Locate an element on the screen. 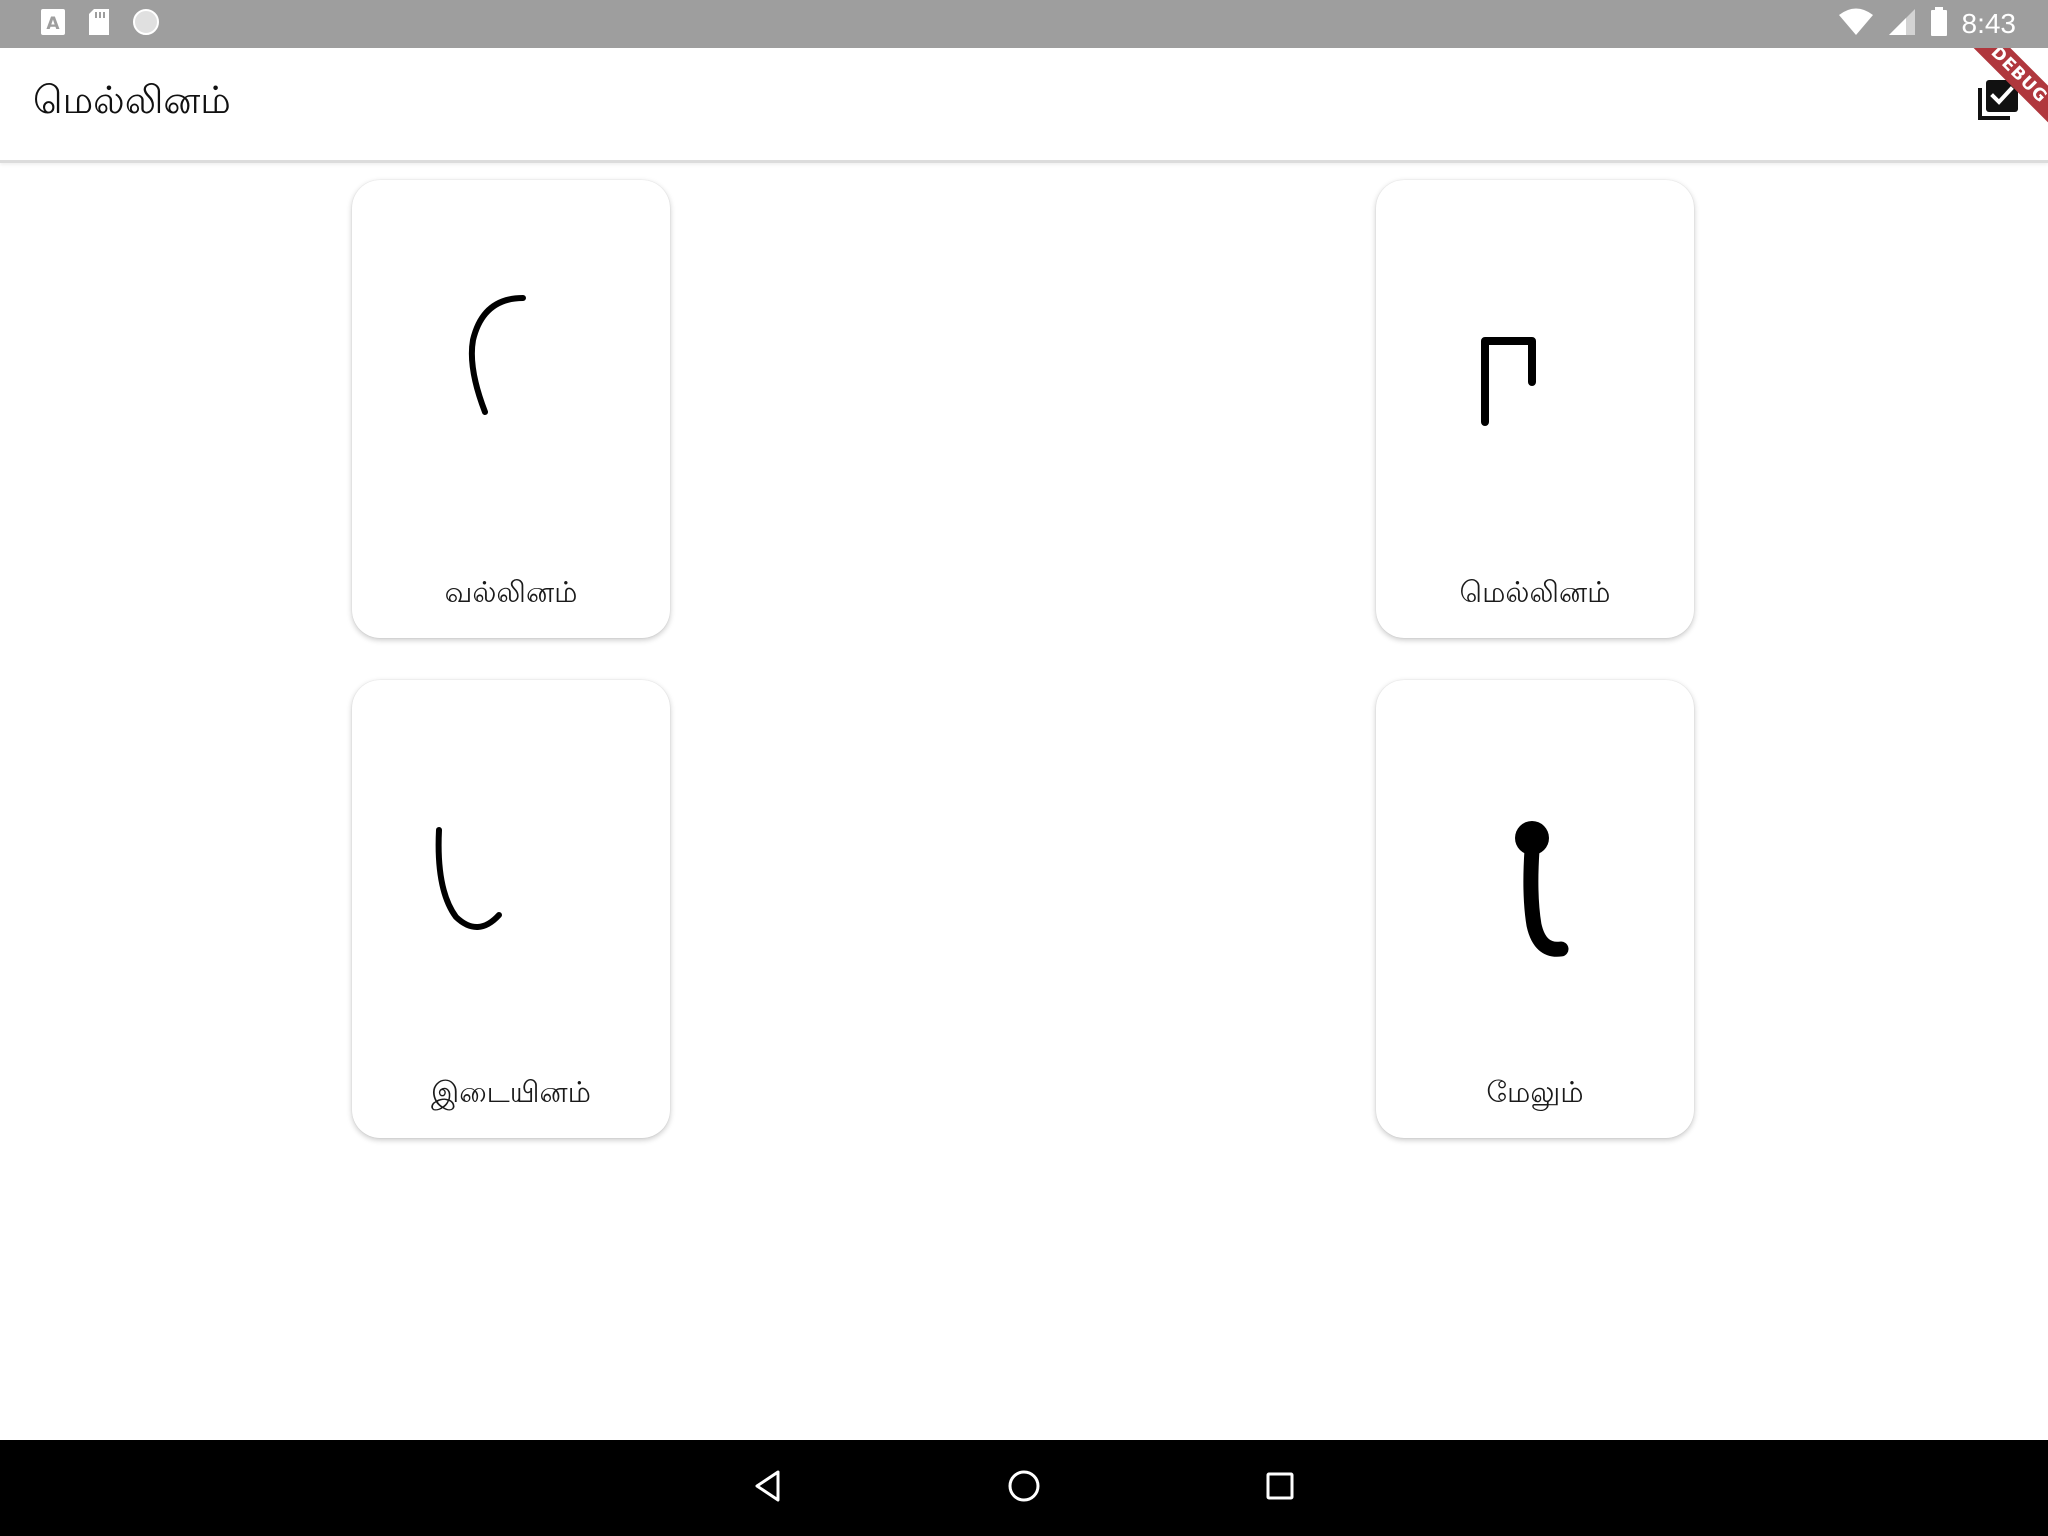 The height and width of the screenshot is (1536, 2048). card-melum: மேலும் is located at coordinates (1535, 909).